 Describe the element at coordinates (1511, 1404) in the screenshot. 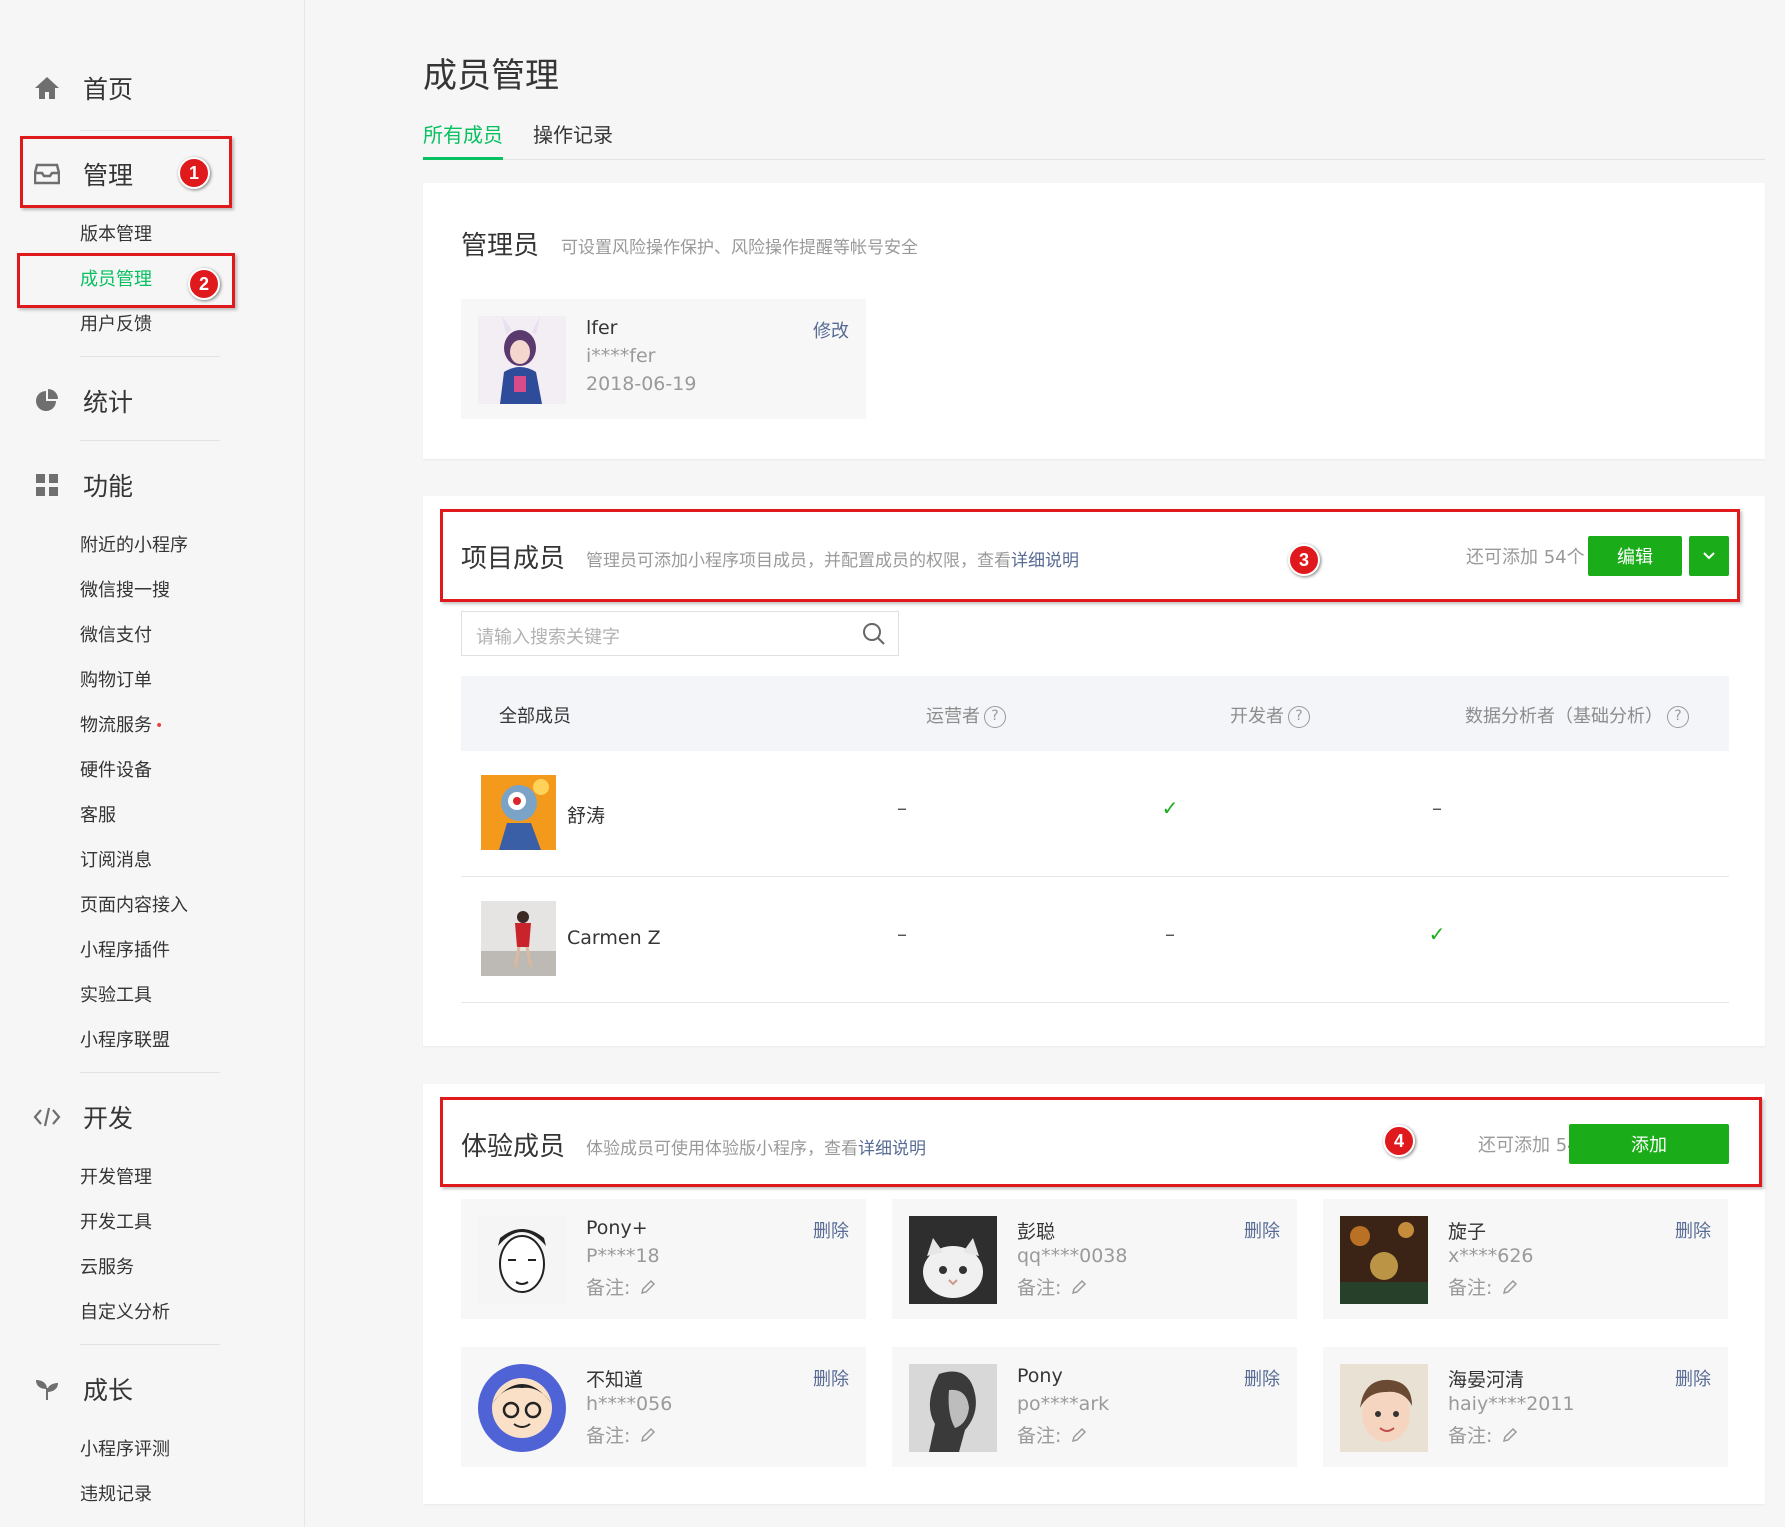

I see `member-account: haiy****2011` at that location.